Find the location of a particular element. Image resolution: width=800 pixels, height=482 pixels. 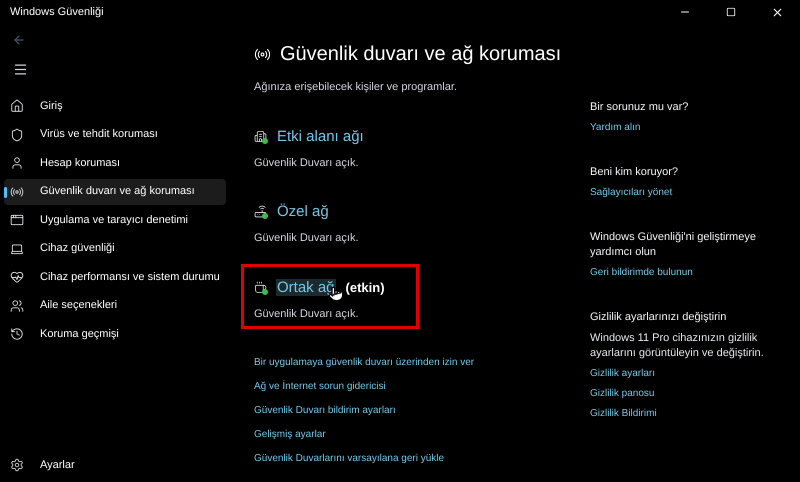

router-icon is located at coordinates (261, 212).